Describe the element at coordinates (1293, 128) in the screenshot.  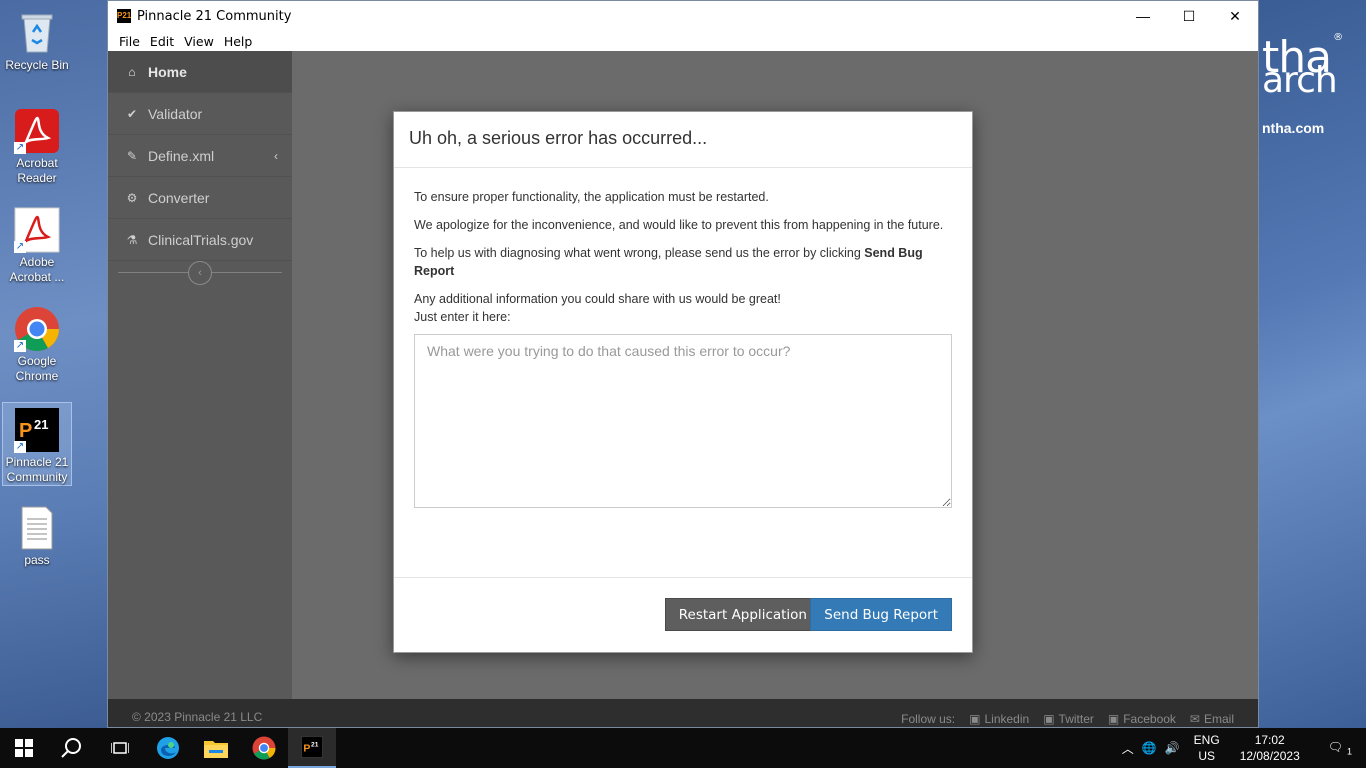
I see `wallpaper-url-text: ntha.com` at that location.